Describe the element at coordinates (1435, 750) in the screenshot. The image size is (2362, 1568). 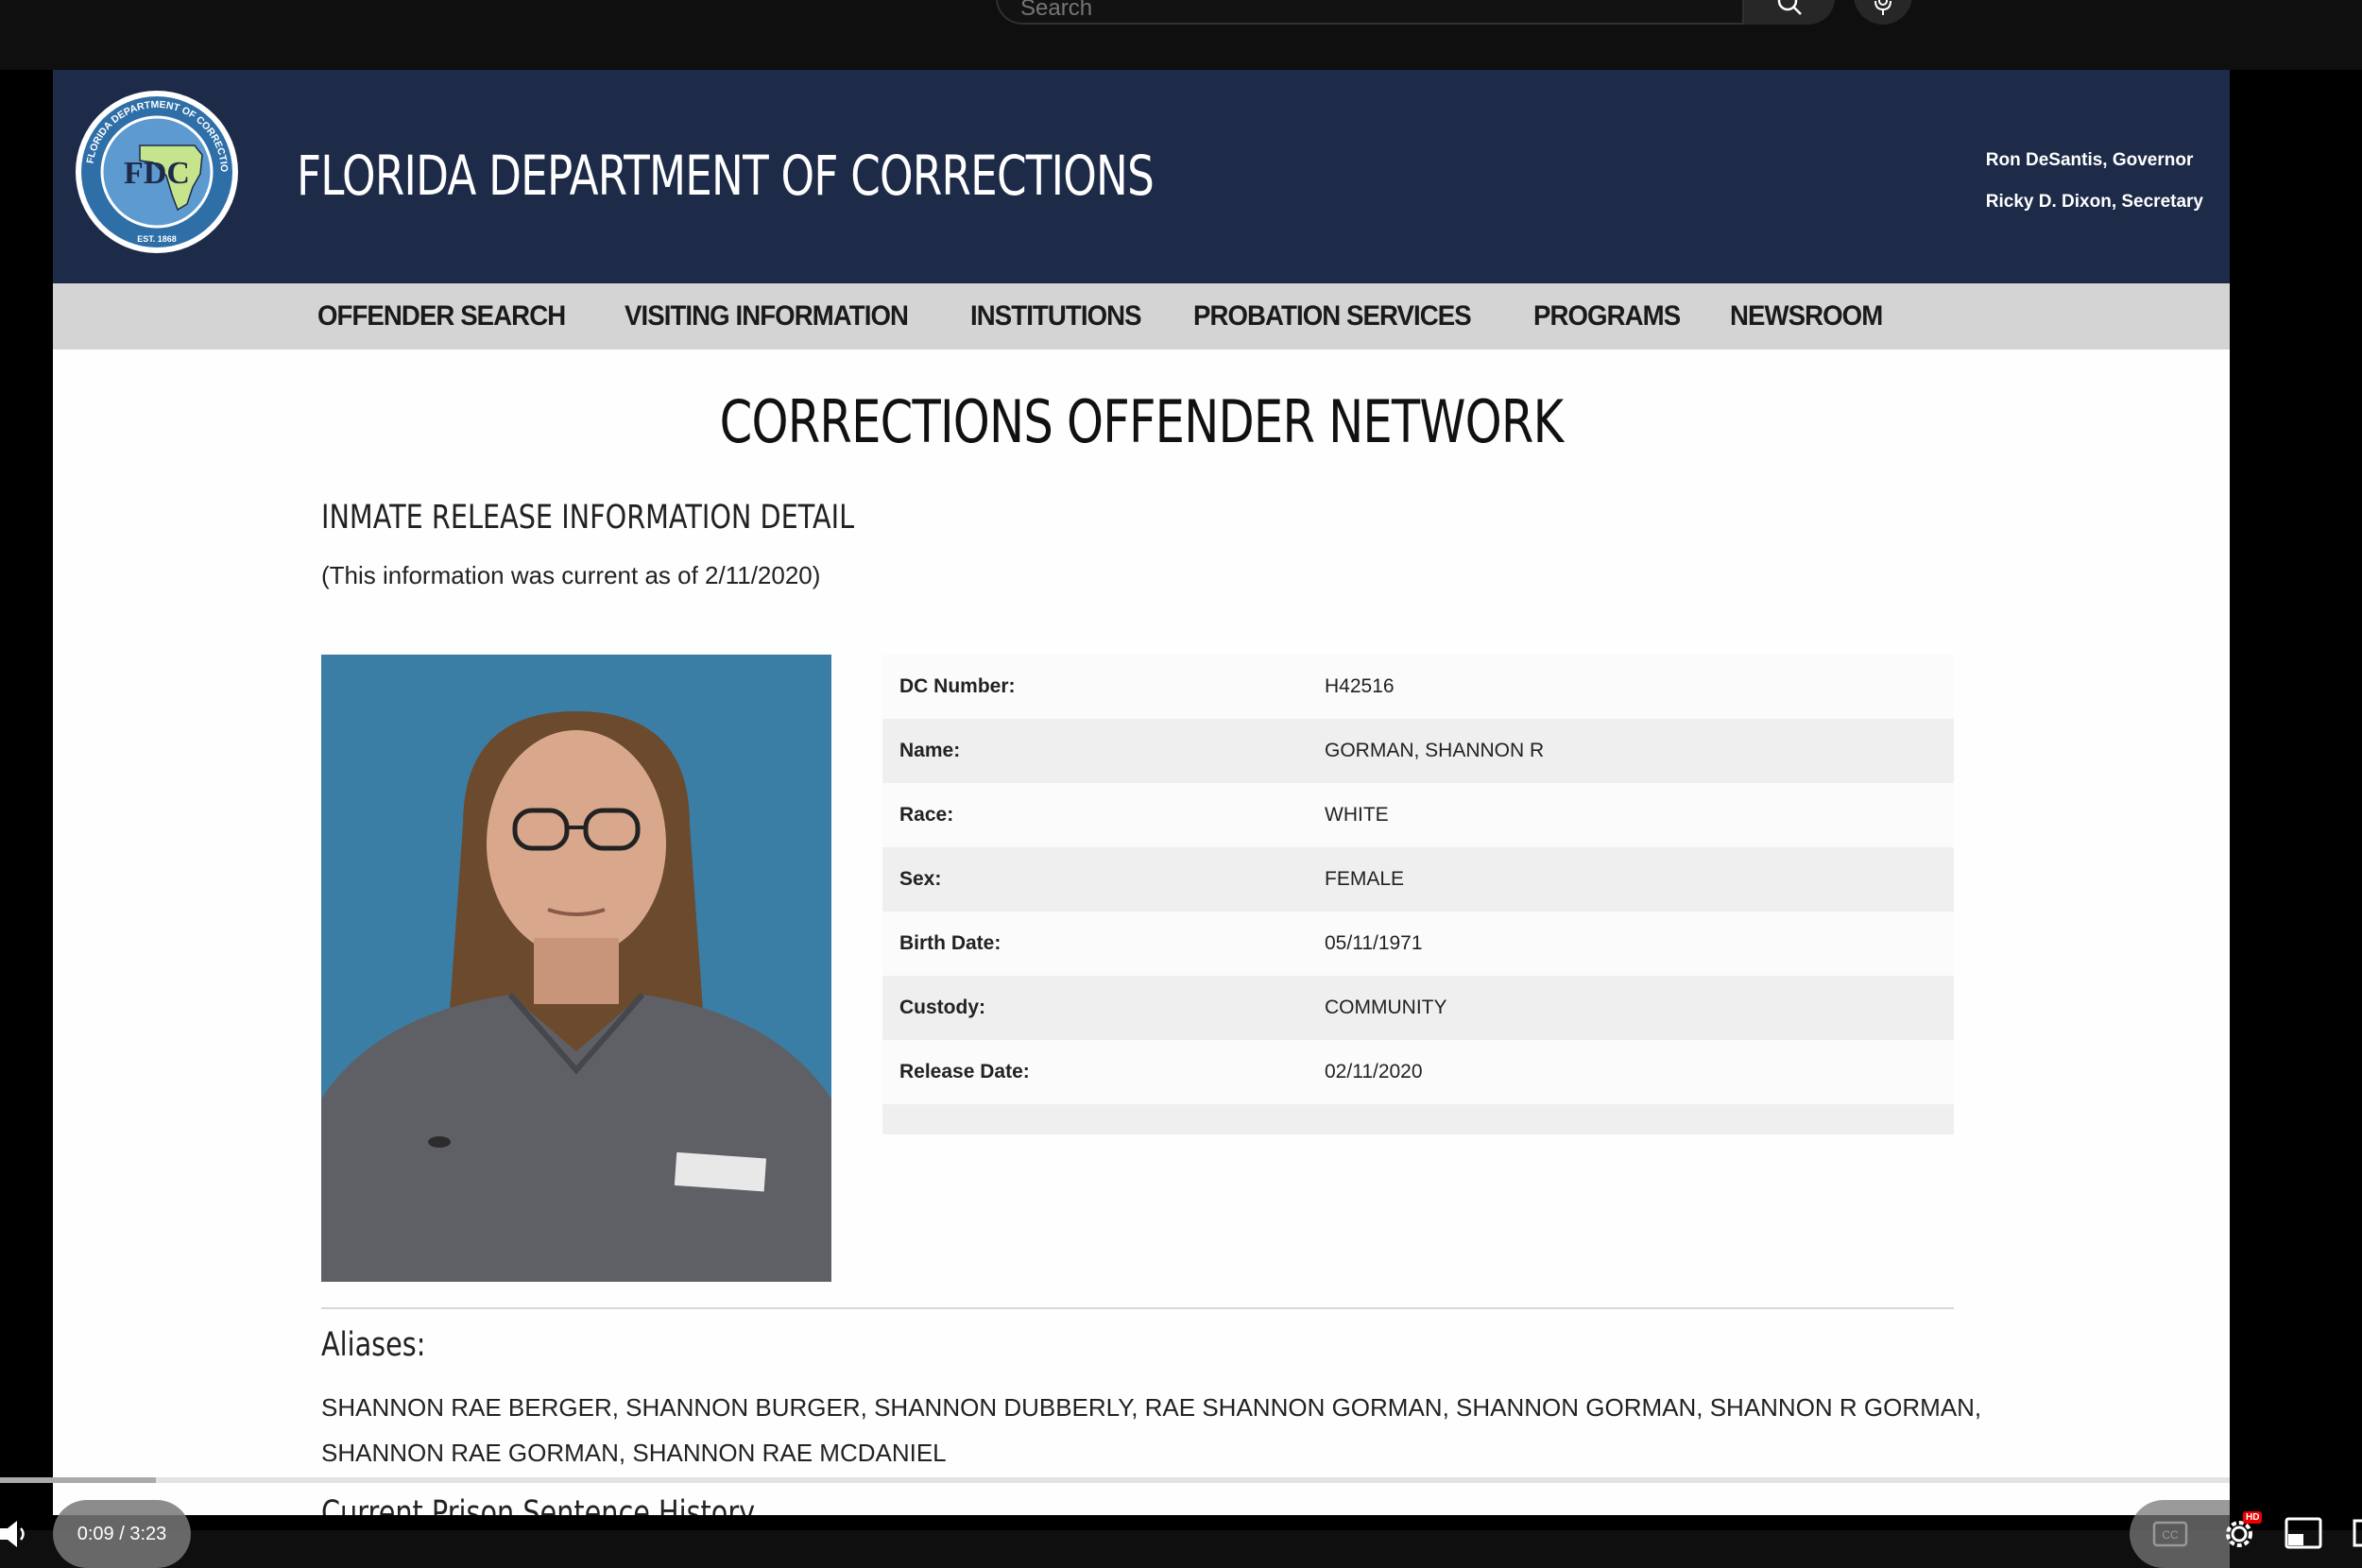
I see `detail-value: GORMAN, SHANNON R` at that location.